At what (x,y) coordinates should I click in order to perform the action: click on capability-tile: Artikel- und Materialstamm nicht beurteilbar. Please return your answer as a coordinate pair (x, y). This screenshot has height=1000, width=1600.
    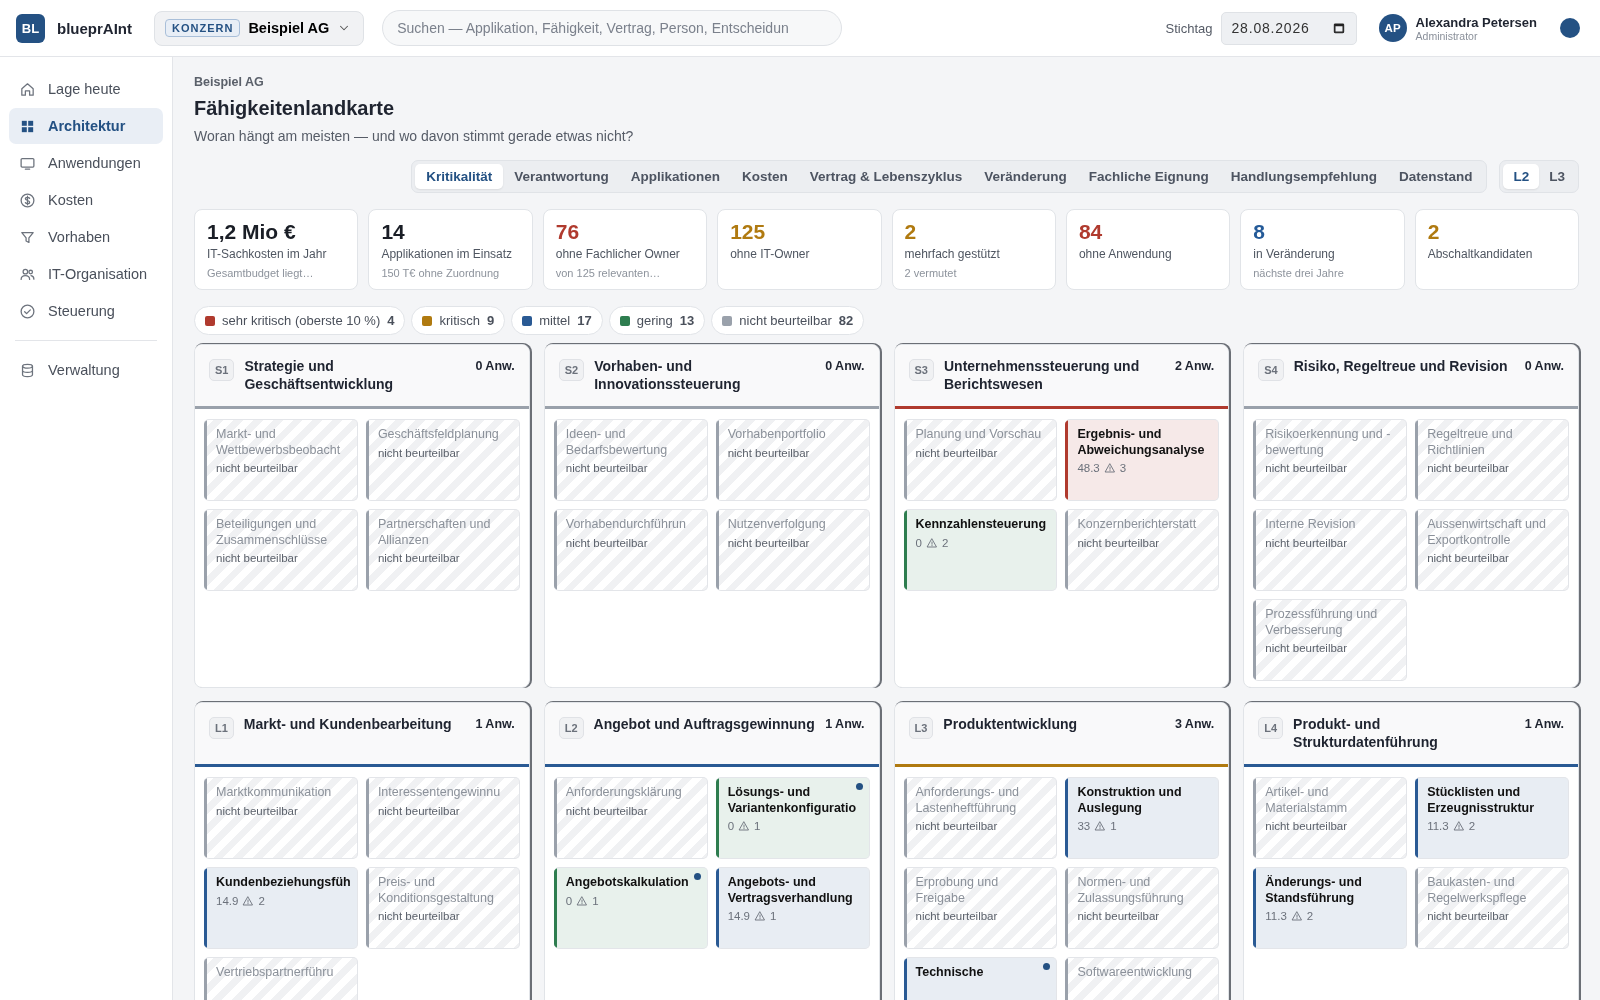
    Looking at the image, I should click on (1330, 818).